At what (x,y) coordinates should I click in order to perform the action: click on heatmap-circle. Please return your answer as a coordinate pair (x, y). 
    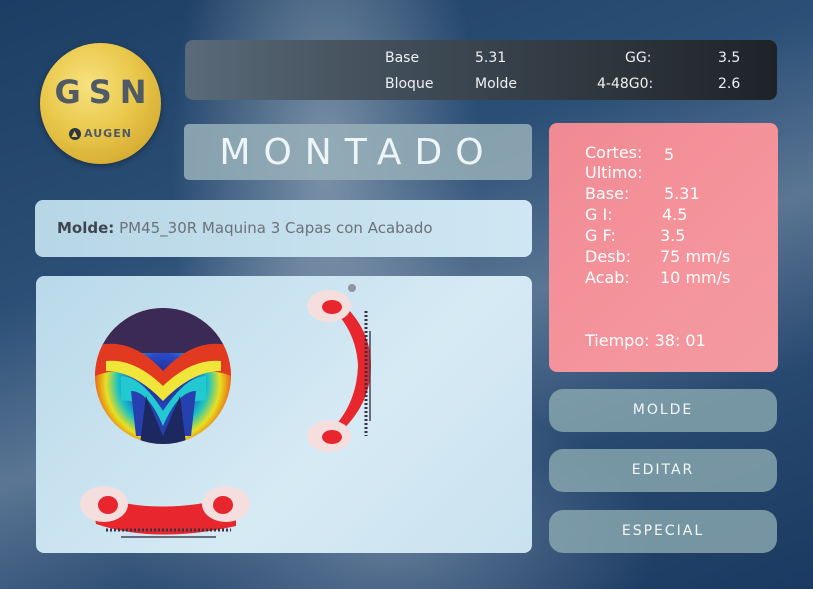
    Looking at the image, I should click on (163, 376).